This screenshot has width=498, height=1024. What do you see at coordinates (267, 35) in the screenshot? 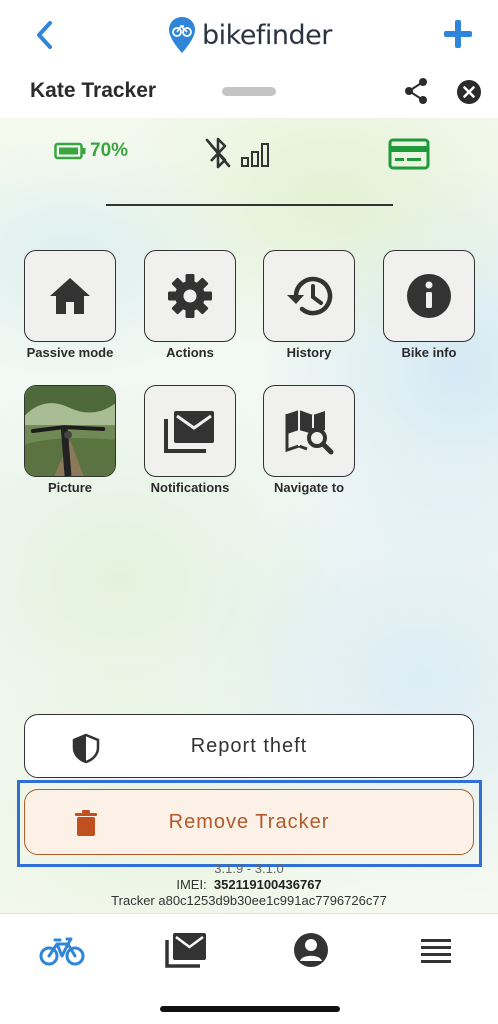
I see `brand-name: bikefinder` at bounding box center [267, 35].